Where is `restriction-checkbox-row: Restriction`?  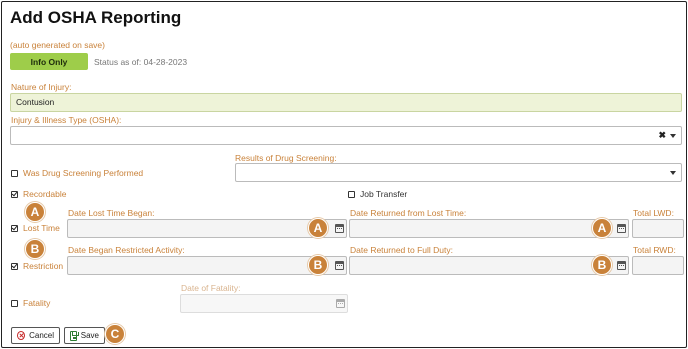
restriction-checkbox-row: Restriction is located at coordinates (37, 266).